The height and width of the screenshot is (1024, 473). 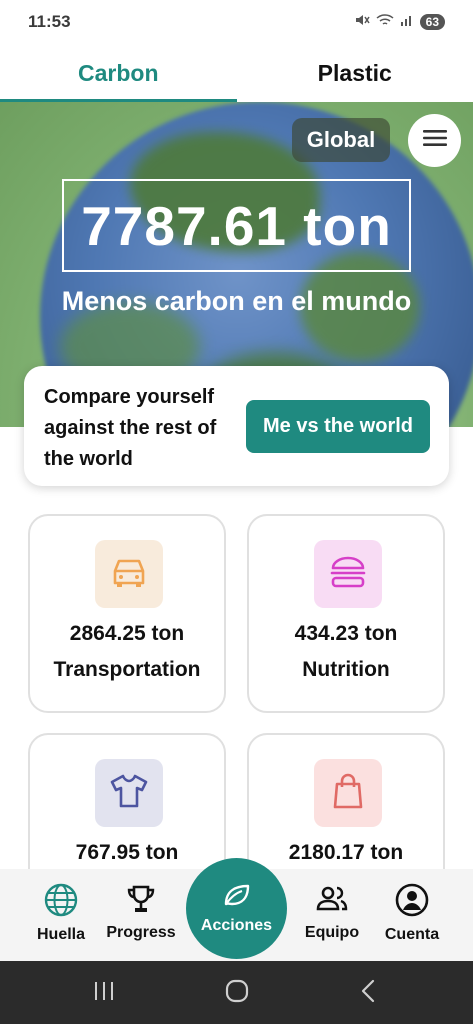 I want to click on nav-progress: Progress, so click(x=141, y=912).